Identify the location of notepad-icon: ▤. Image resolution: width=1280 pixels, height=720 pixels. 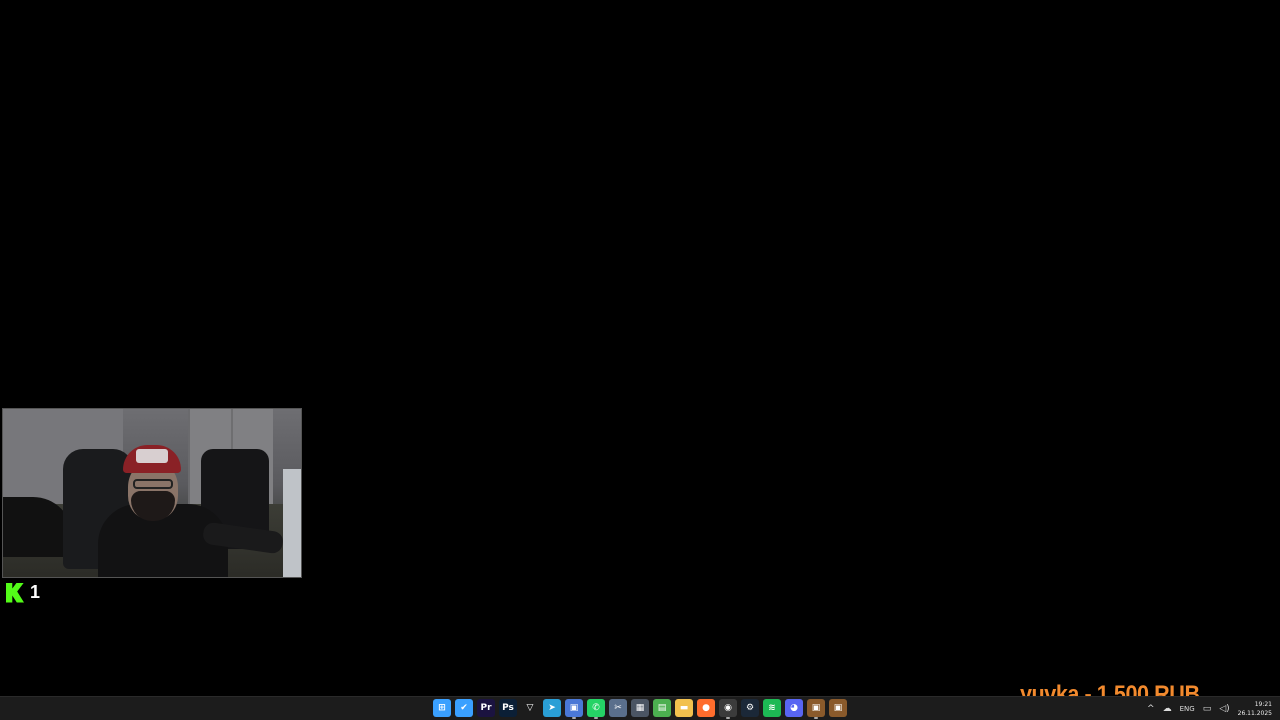
(662, 708).